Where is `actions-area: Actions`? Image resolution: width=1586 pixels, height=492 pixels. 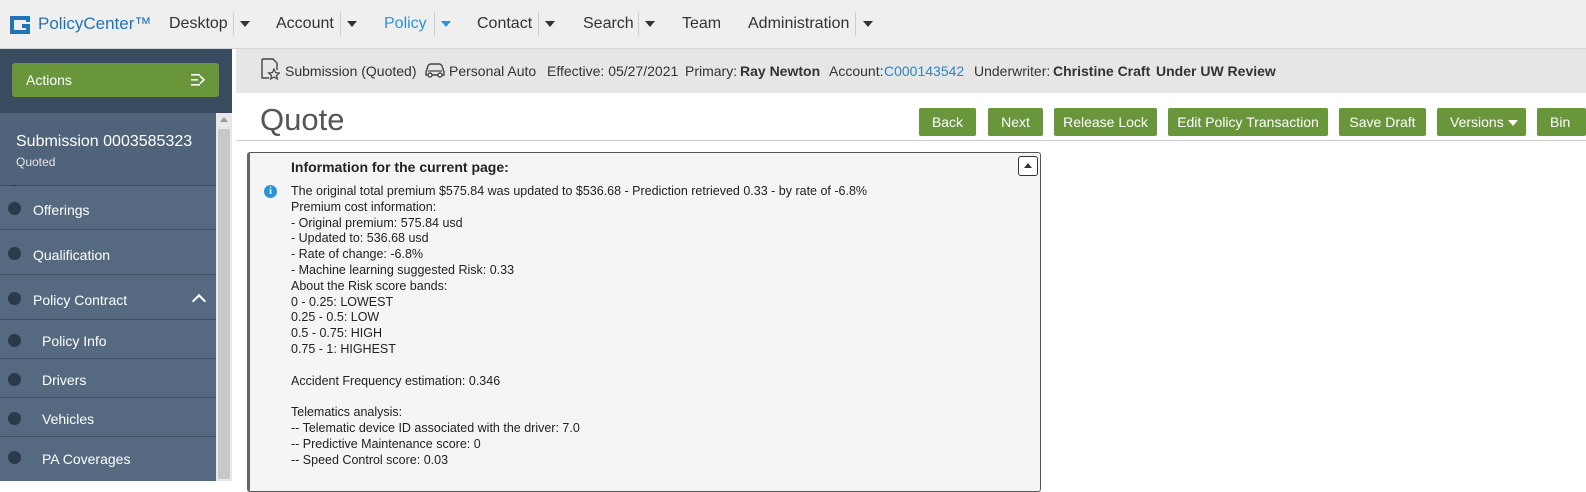
actions-area: Actions is located at coordinates (116, 81).